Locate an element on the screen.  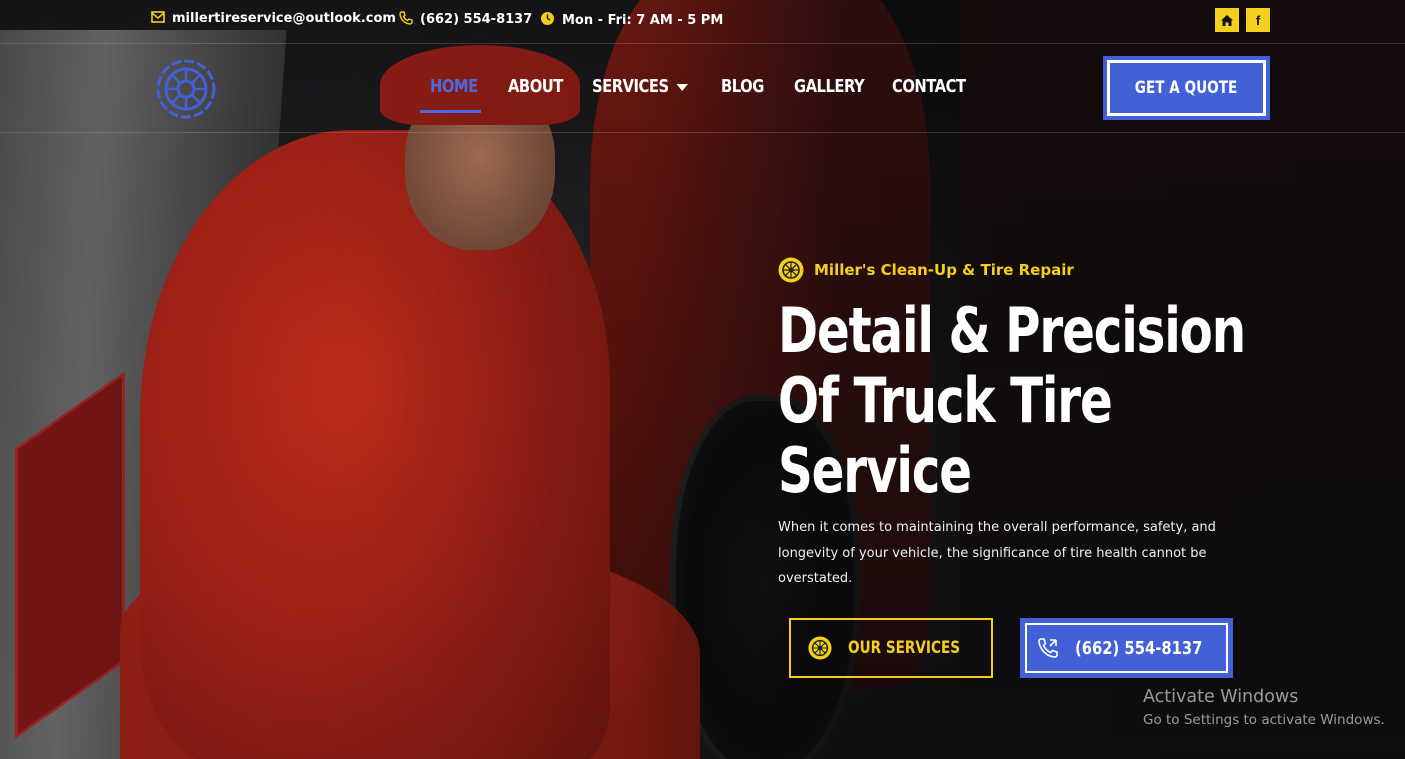
nav-about: ABOUT is located at coordinates (535, 86).